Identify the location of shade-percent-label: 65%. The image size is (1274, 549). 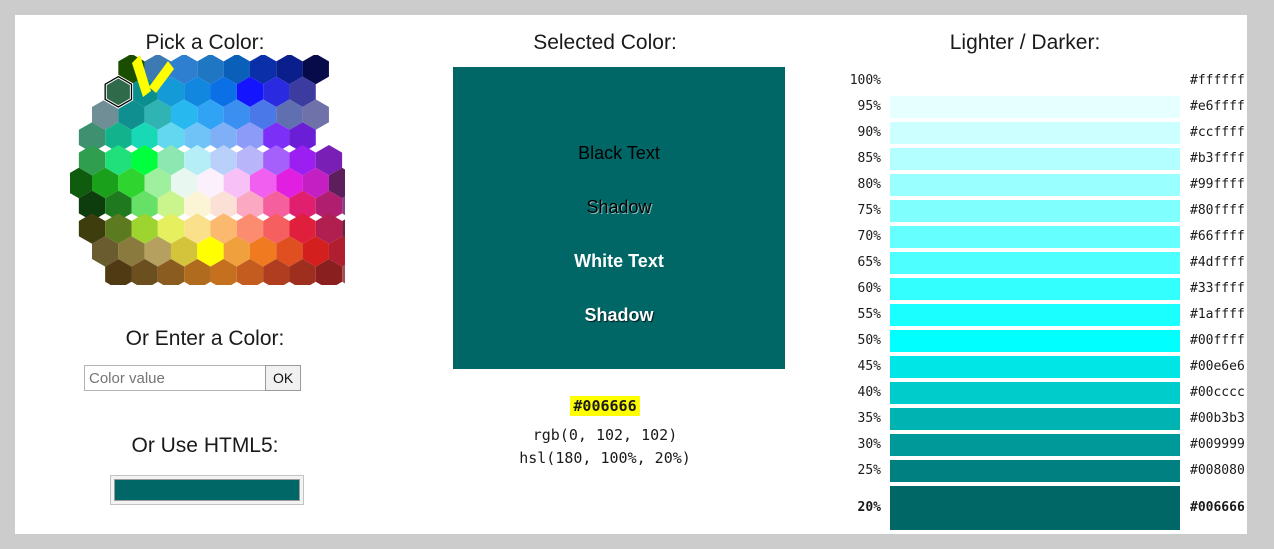
(869, 262).